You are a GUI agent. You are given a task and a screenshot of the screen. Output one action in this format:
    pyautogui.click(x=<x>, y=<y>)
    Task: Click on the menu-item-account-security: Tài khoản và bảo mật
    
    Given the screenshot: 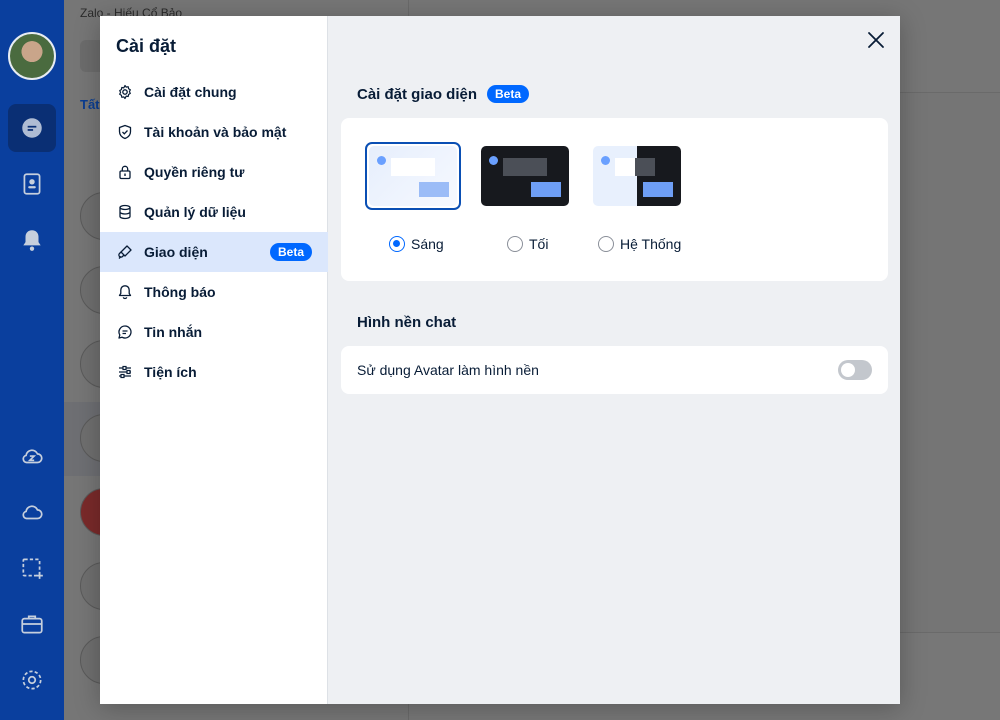 What is the action you would take?
    pyautogui.click(x=214, y=132)
    